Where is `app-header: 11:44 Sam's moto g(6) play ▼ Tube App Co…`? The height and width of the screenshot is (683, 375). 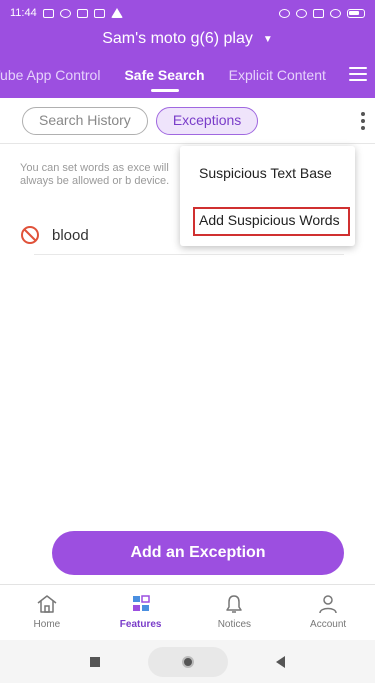
app-header: 11:44 Sam's moto g(6) play ▼ Tube App Co… is located at coordinates (187, 49).